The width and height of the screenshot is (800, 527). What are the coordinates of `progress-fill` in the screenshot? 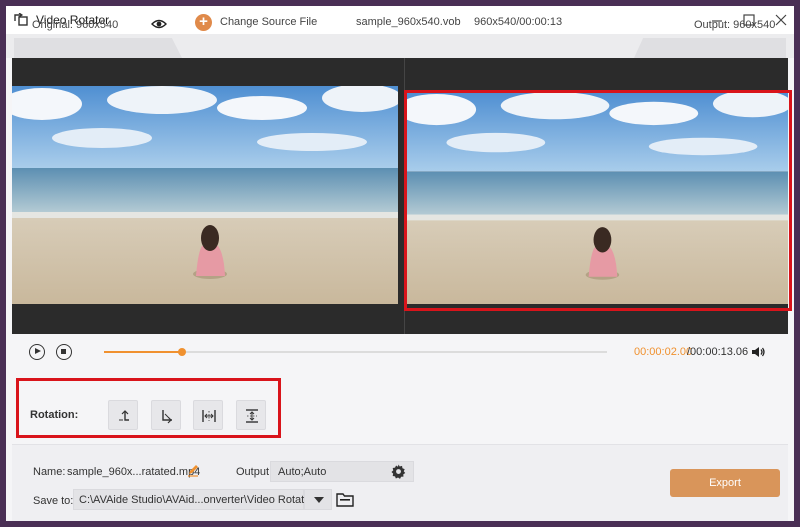 It's located at (143, 352).